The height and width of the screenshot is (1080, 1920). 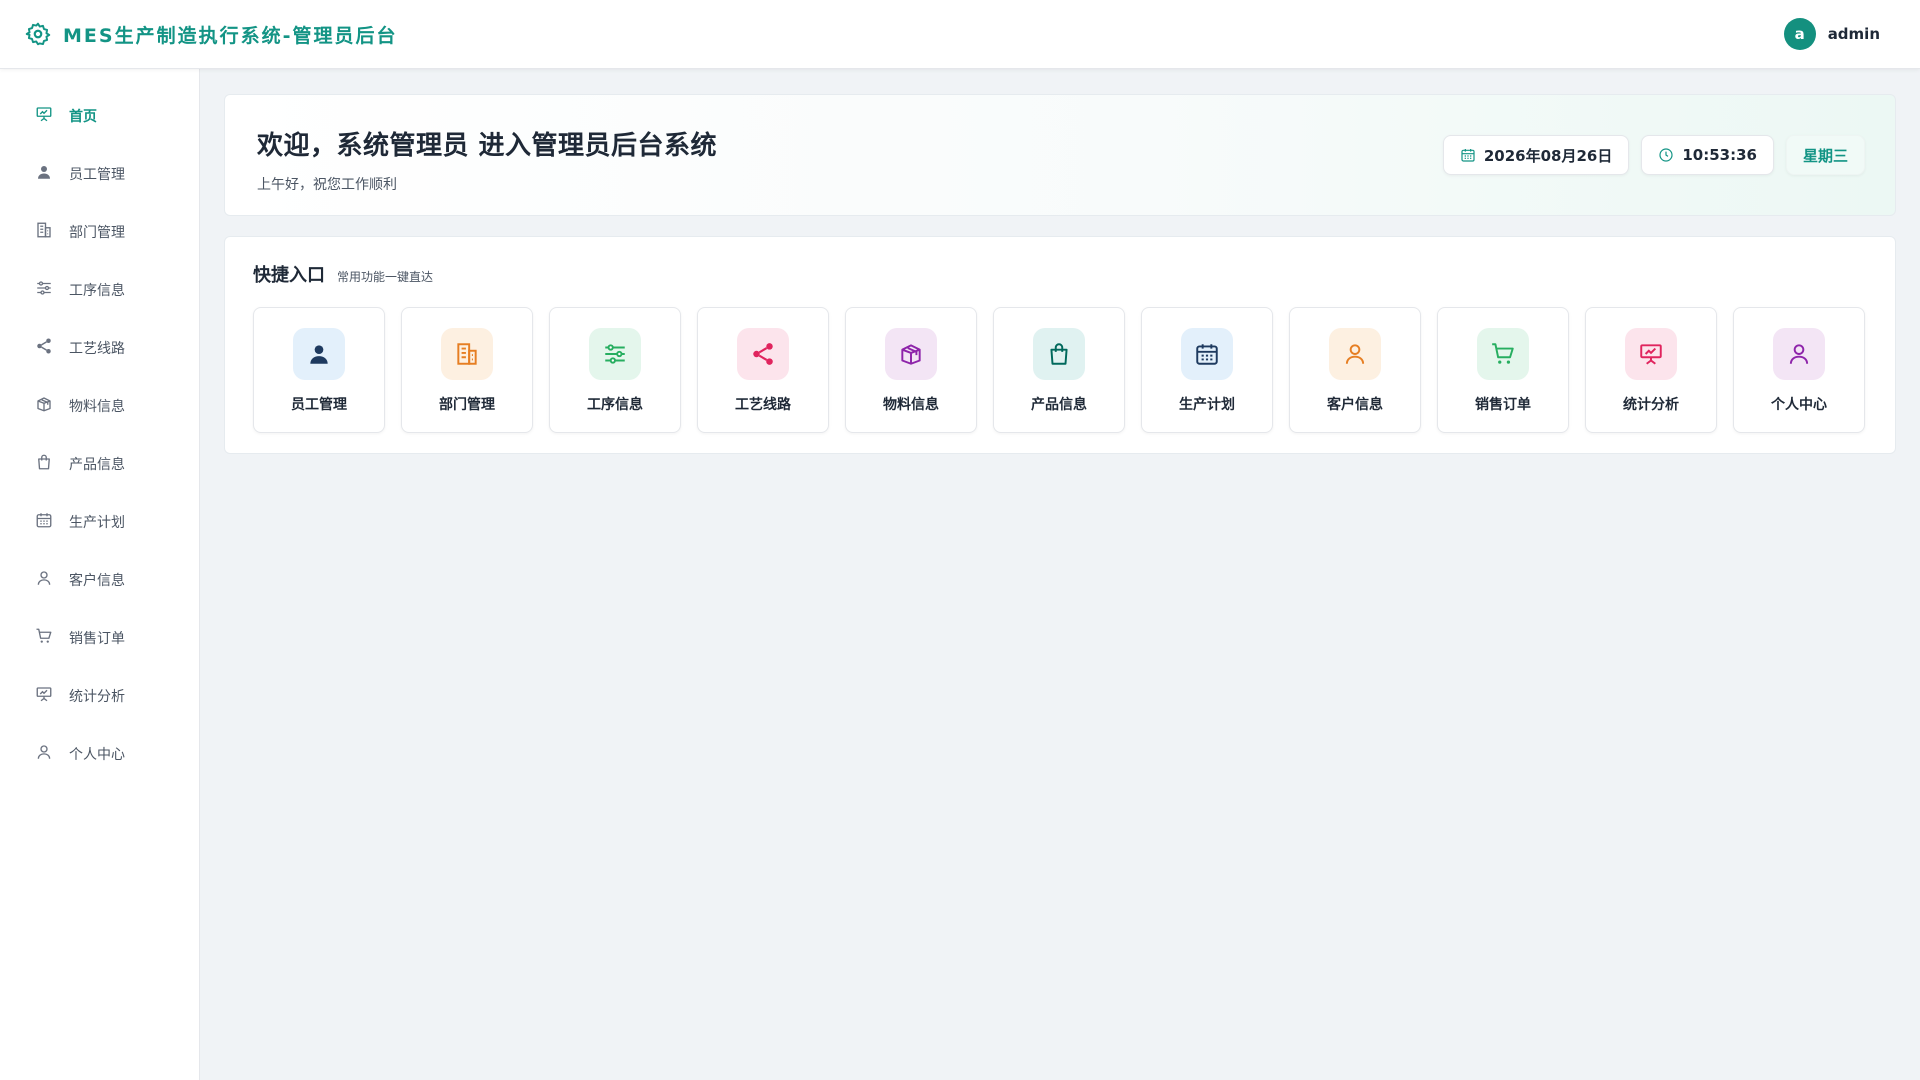 What do you see at coordinates (327, 185) in the screenshot?
I see `welcome-subtitle: 上午好，祝您工作顺利` at bounding box center [327, 185].